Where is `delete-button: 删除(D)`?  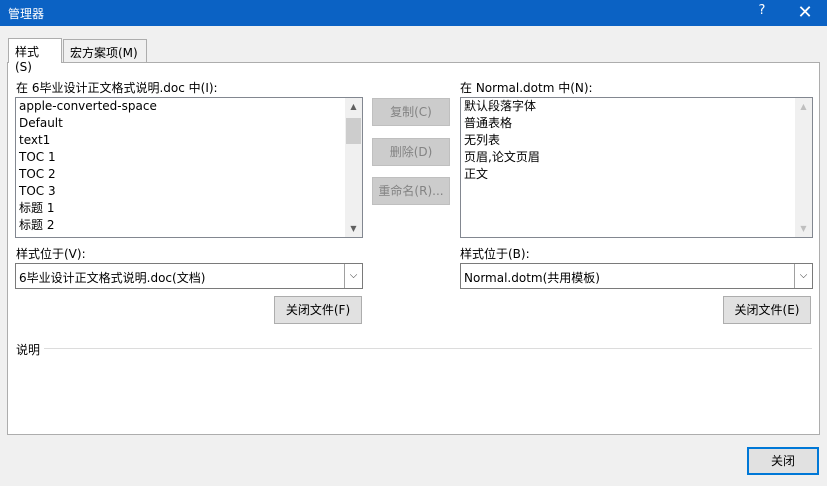
delete-button: 删除(D) is located at coordinates (411, 152).